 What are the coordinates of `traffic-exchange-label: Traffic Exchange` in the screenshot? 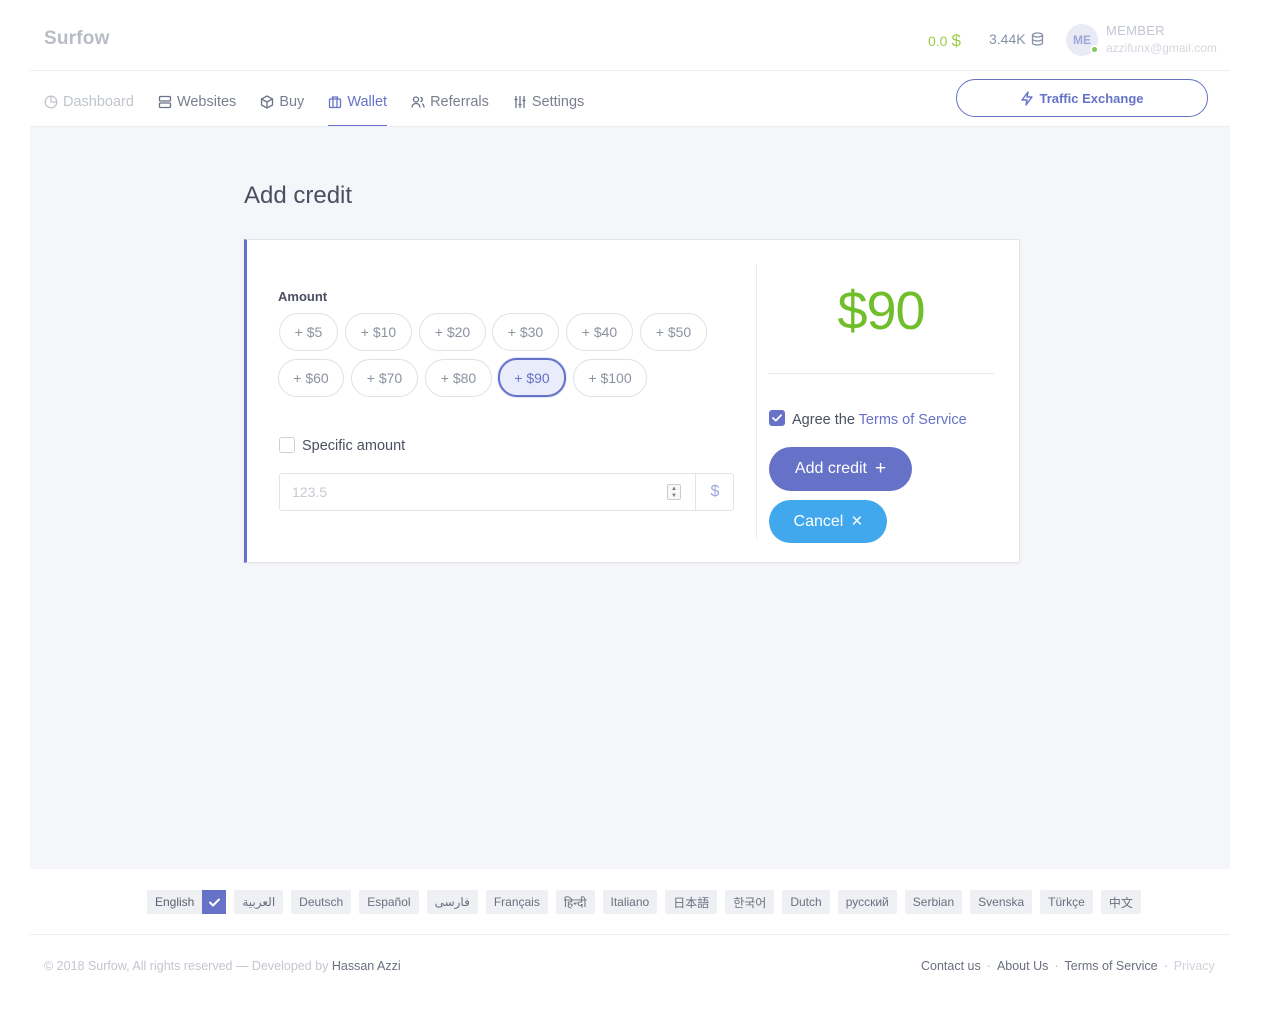 It's located at (1091, 98).